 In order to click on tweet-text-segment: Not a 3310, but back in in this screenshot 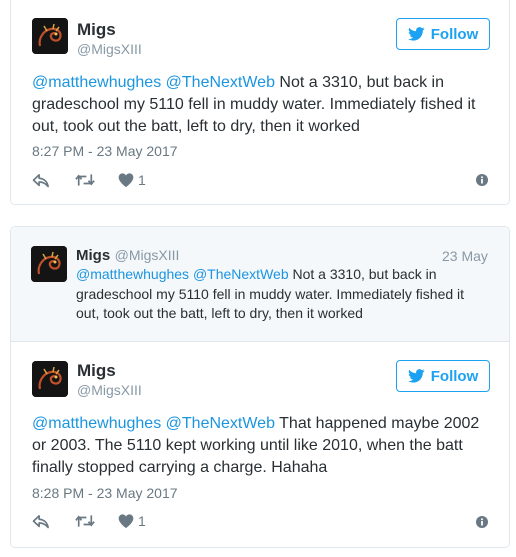, I will do `click(359, 82)`.